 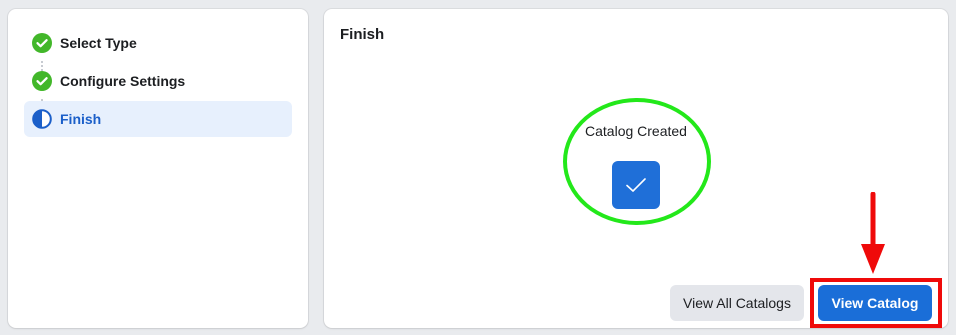 I want to click on view-all-catalogs-button: View All Catalogs, so click(x=737, y=303).